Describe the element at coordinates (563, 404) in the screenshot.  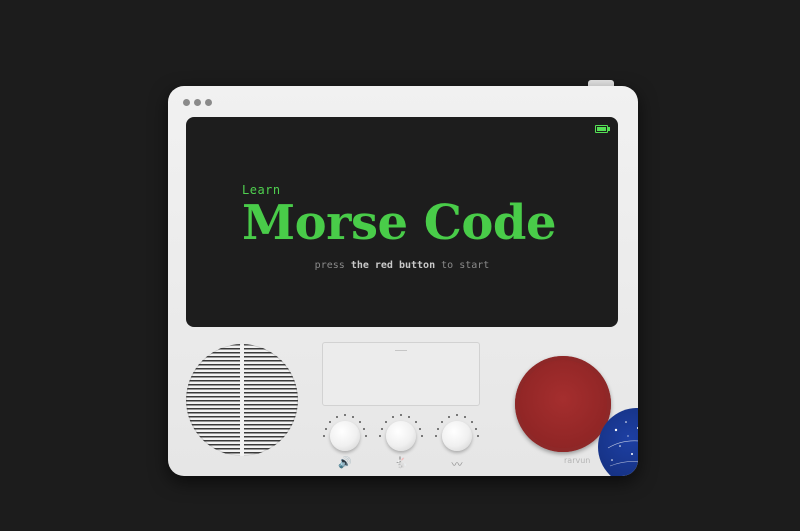
I see `red-start-button` at that location.